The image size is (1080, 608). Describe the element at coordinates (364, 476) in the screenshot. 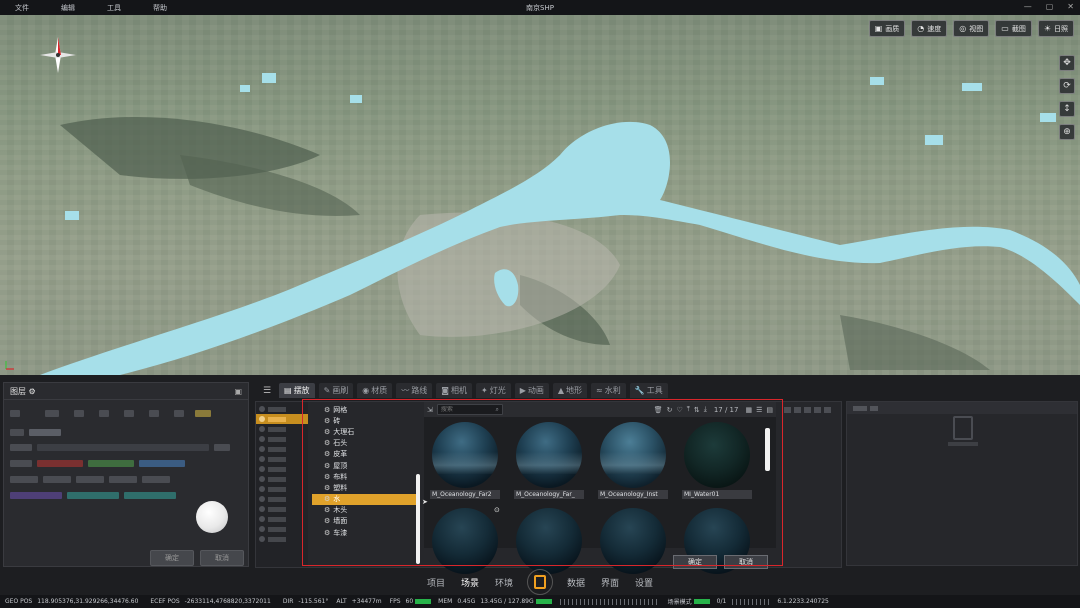

I see `category-item: ⚙ 布料` at that location.